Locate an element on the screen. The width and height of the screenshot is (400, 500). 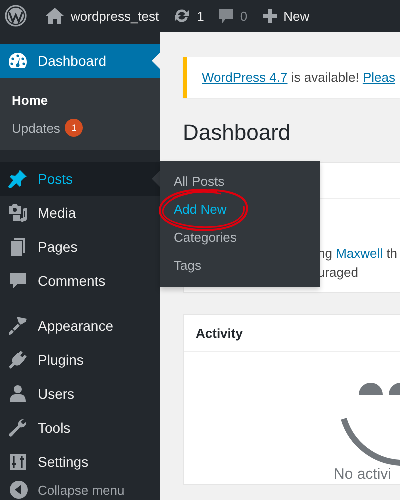
menu-item: Appearance is located at coordinates (80, 326).